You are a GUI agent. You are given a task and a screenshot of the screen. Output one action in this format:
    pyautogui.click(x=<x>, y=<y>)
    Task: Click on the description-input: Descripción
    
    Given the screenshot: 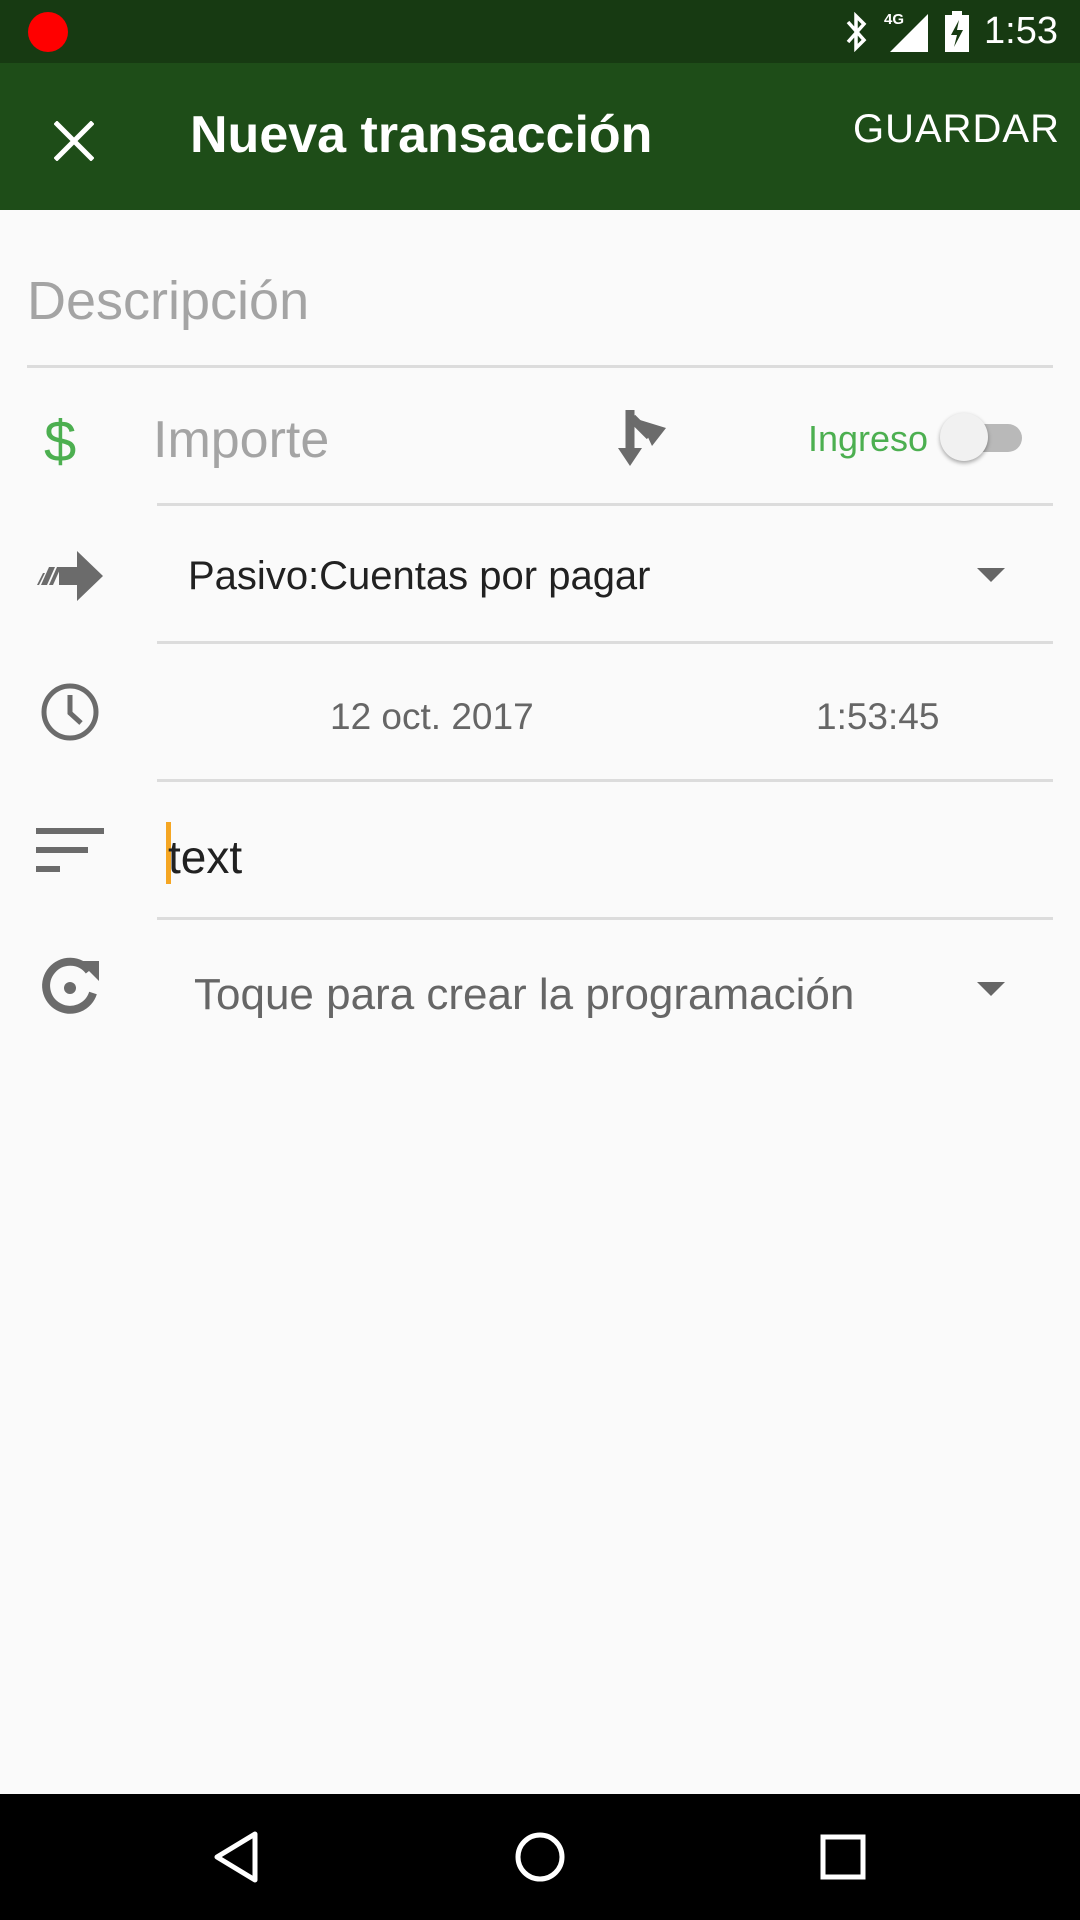 What is the action you would take?
    pyautogui.click(x=168, y=301)
    